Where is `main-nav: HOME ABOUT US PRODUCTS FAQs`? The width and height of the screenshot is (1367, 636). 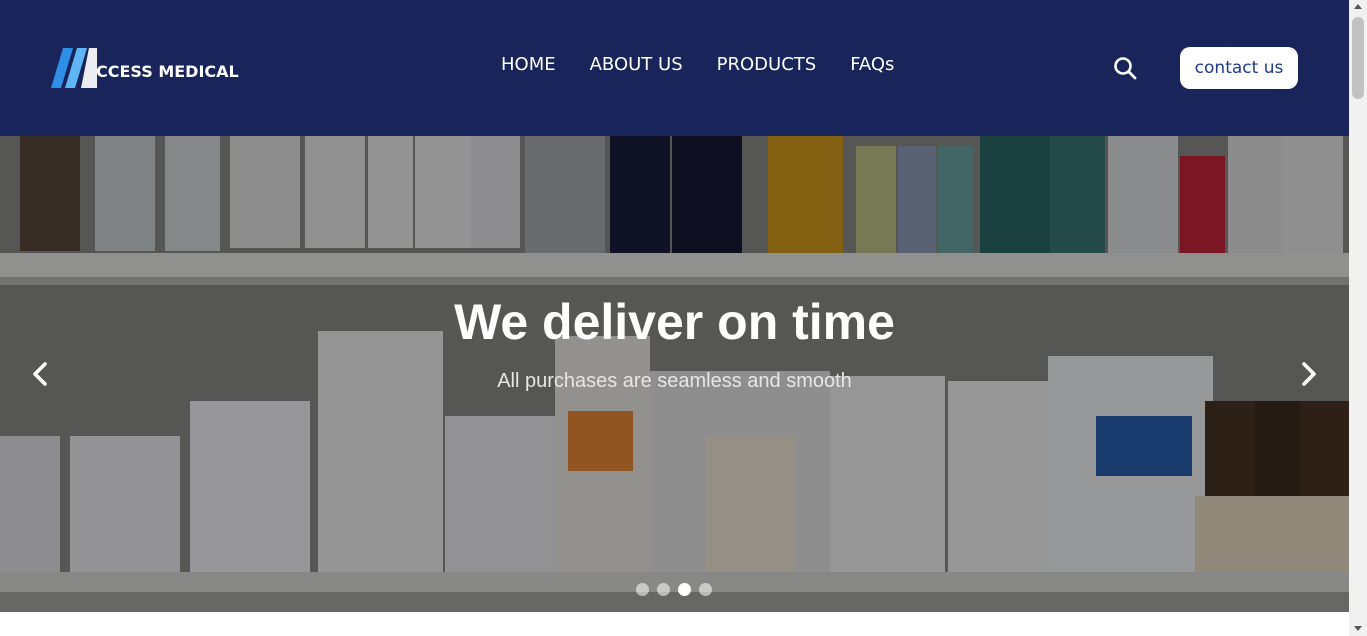 main-nav: HOME ABOUT US PRODUCTS FAQs is located at coordinates (697, 64).